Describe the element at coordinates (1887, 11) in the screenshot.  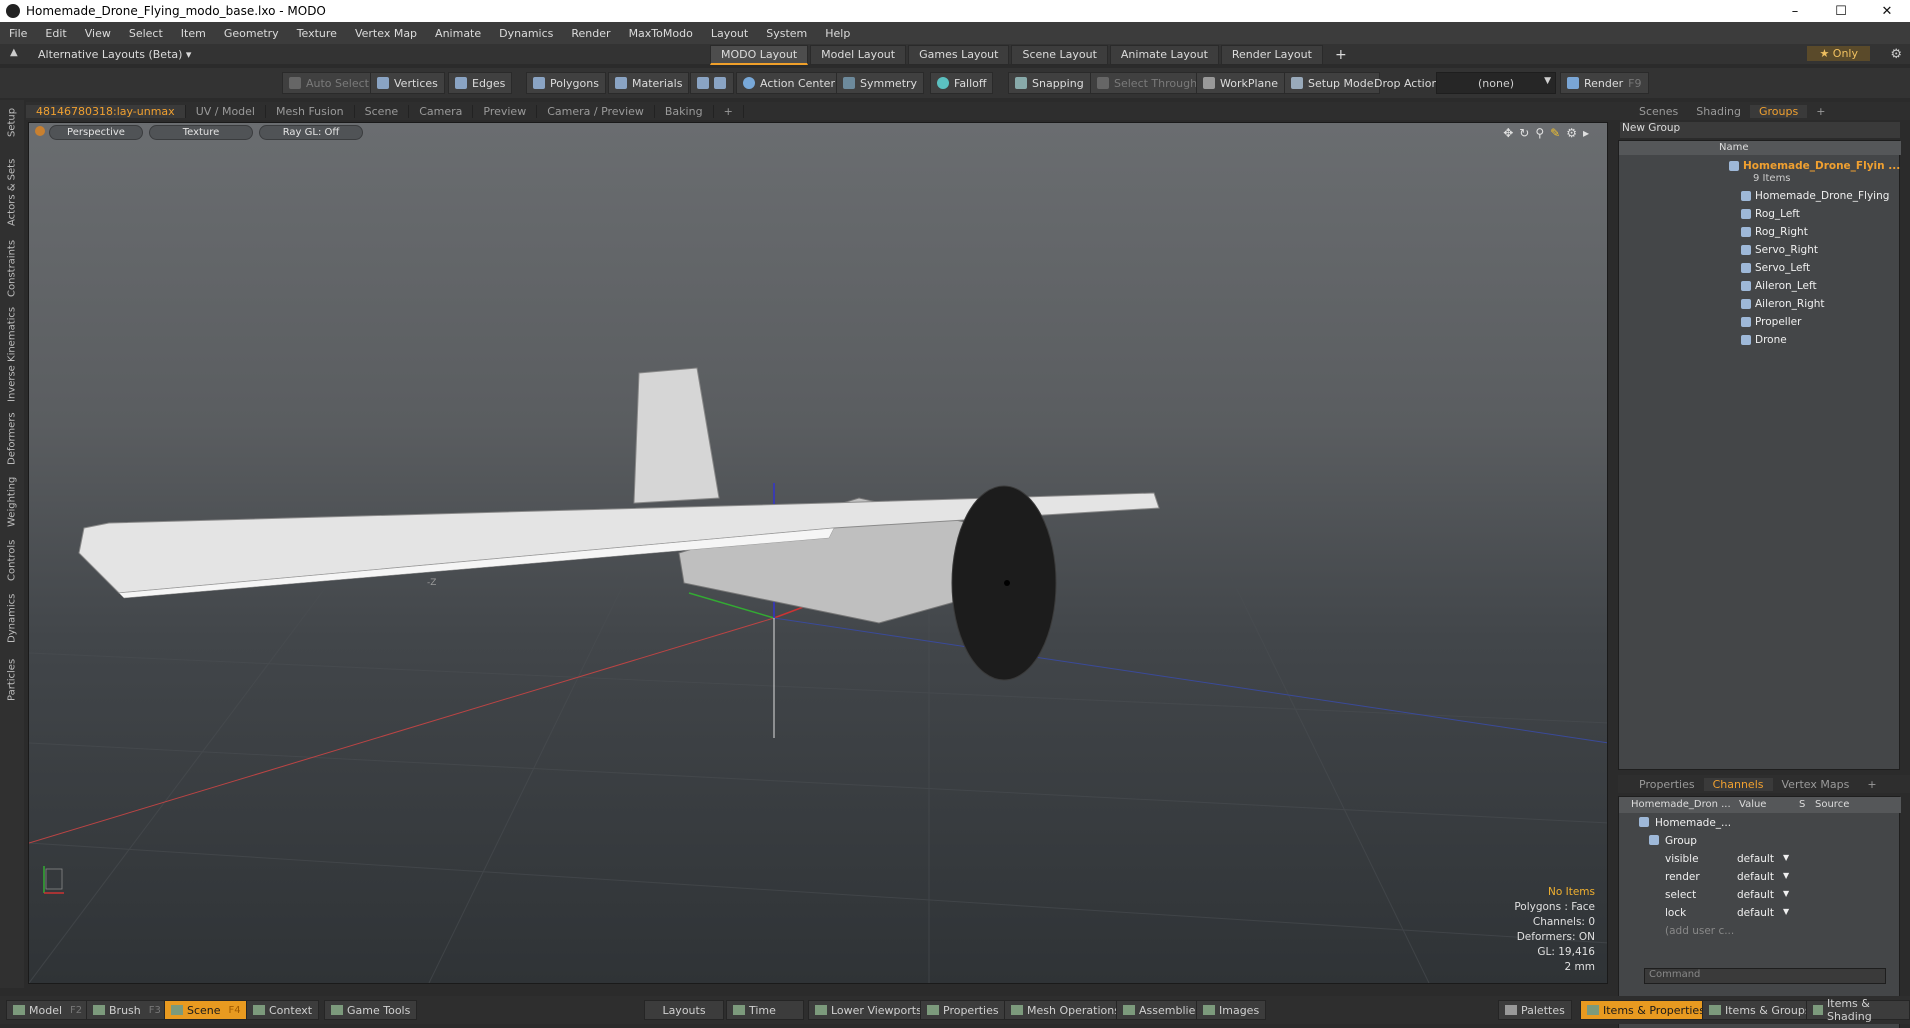
I see `close-button: ✕` at that location.